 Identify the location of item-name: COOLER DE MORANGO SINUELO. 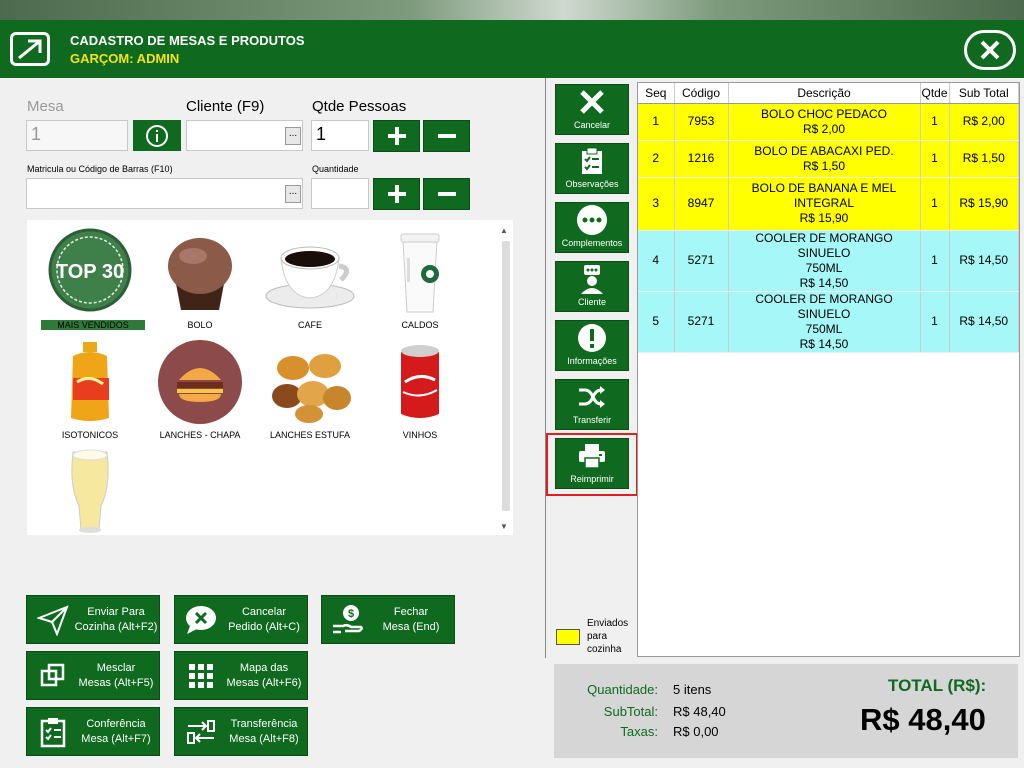
(824, 245).